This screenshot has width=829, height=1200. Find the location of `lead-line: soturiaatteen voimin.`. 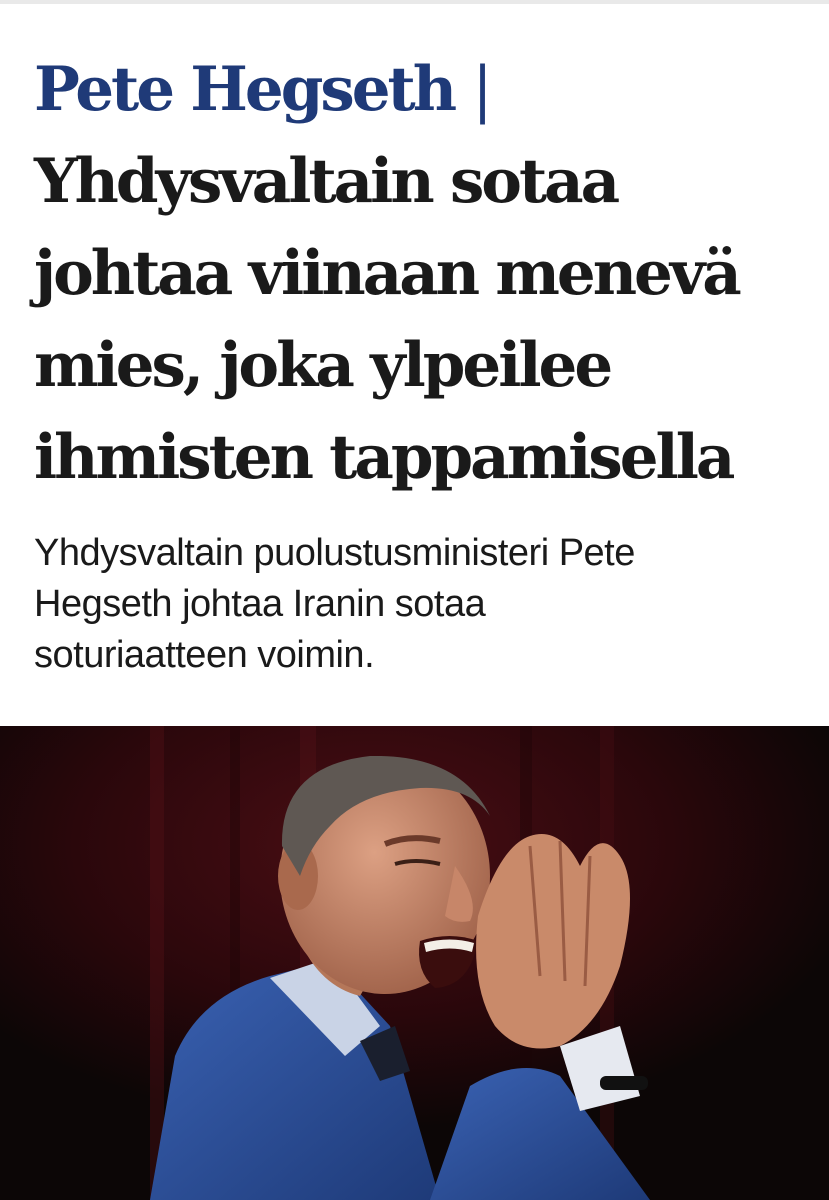

lead-line: soturiaatteen voimin. is located at coordinates (204, 655).